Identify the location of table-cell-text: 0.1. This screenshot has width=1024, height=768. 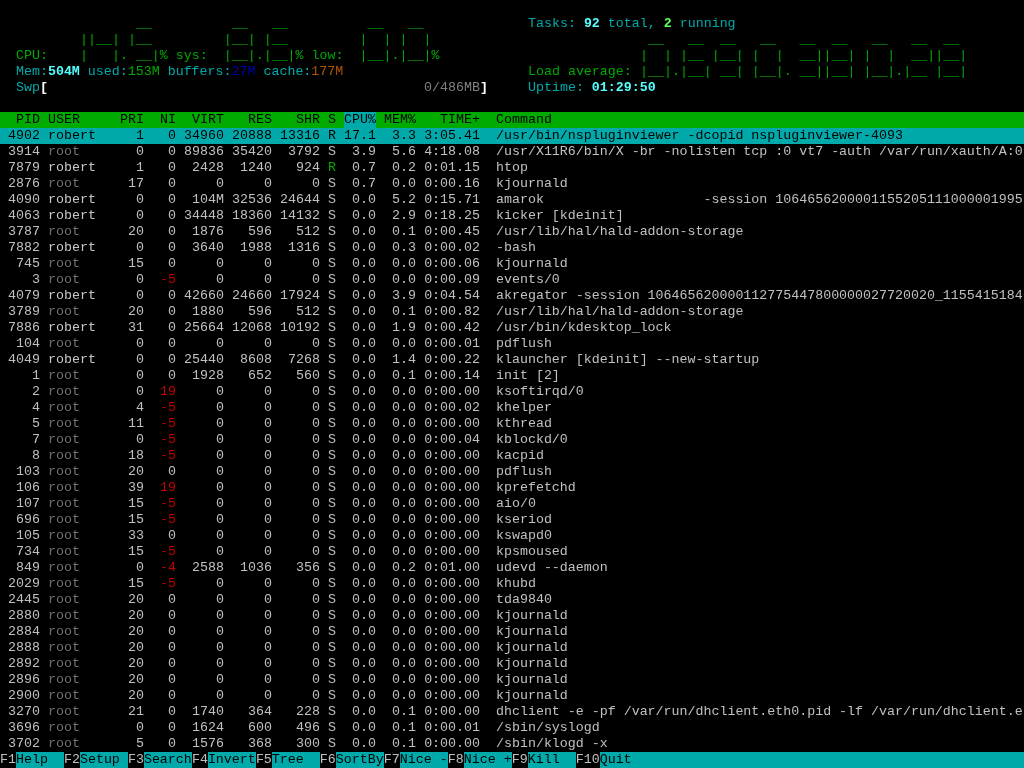
(403, 376).